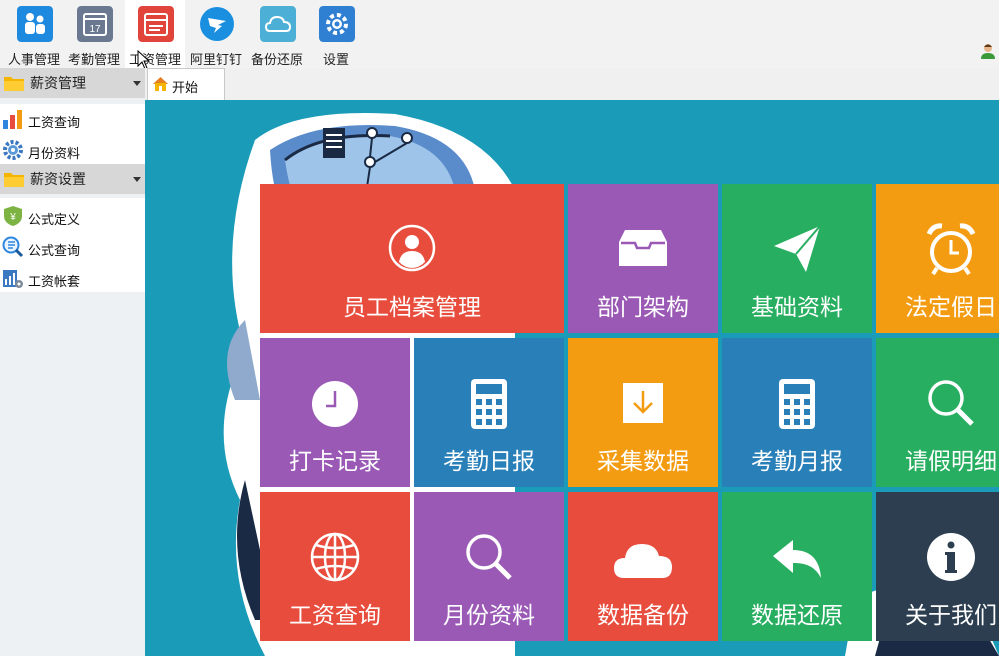 The height and width of the screenshot is (656, 999). I want to click on sidebar: 薪资管理 工资查询 月份资料 薪资设置 ¥ 公式定义 公式查询 工资帐套, so click(72, 362).